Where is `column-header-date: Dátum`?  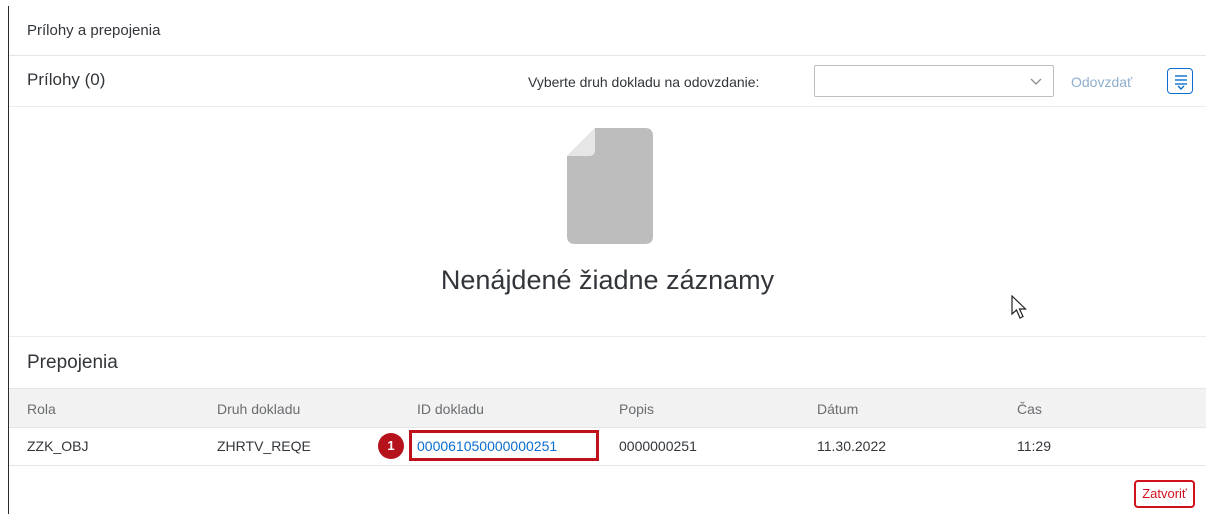
column-header-date: Dátum is located at coordinates (837, 409).